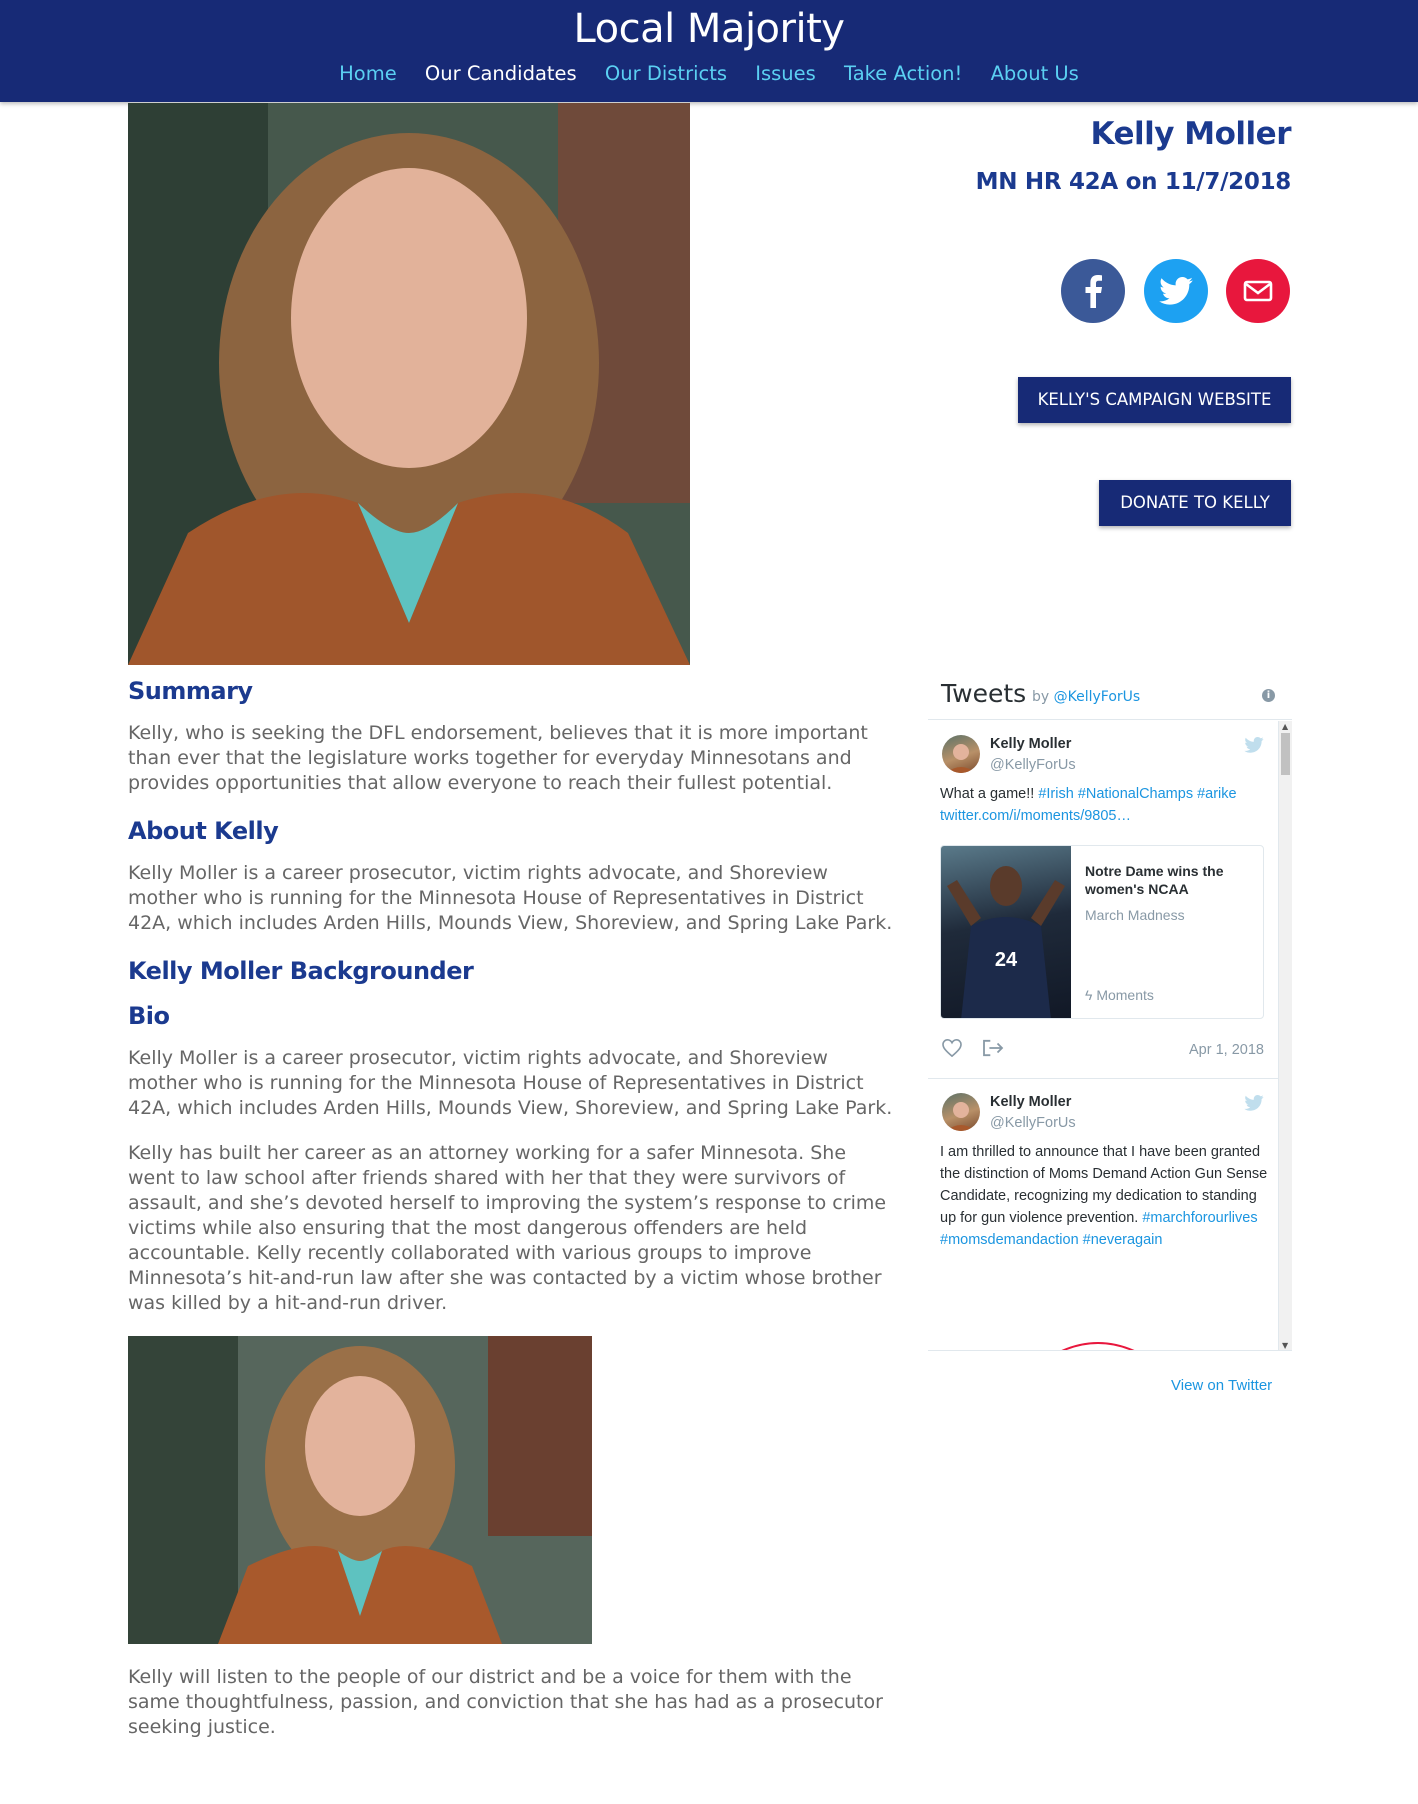 The height and width of the screenshot is (1804, 1418). What do you see at coordinates (149, 1016) in the screenshot?
I see `bio-heading: Bio` at bounding box center [149, 1016].